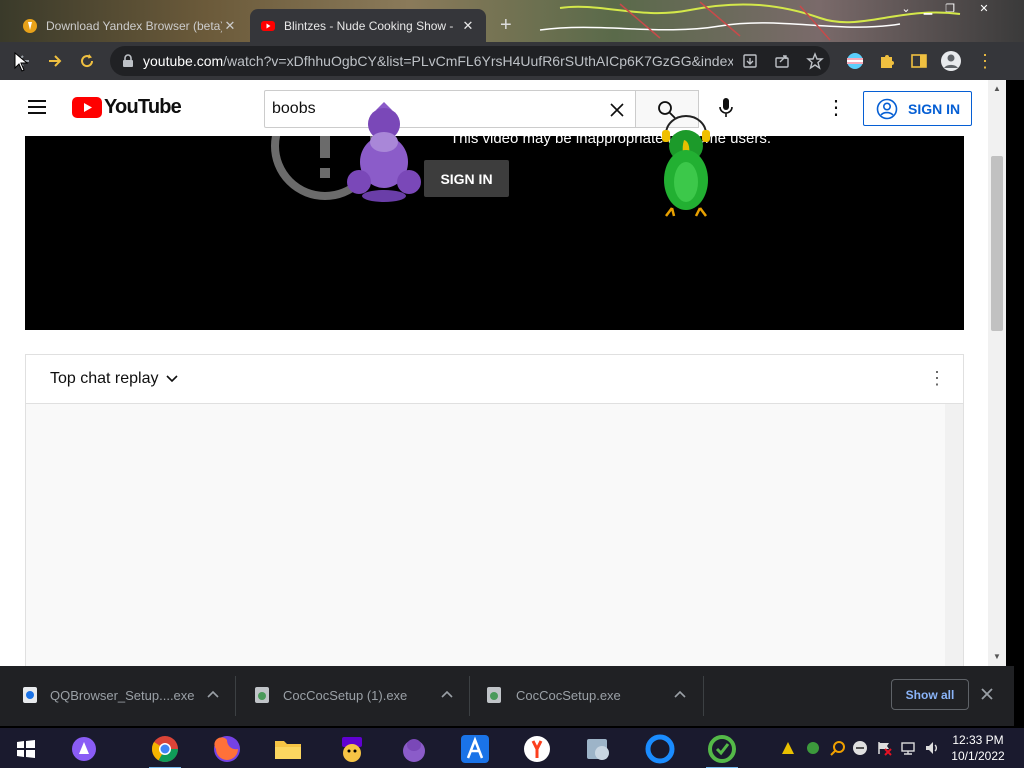  I want to click on download-item: QQBrowser_Setup....exe, so click(118, 696).